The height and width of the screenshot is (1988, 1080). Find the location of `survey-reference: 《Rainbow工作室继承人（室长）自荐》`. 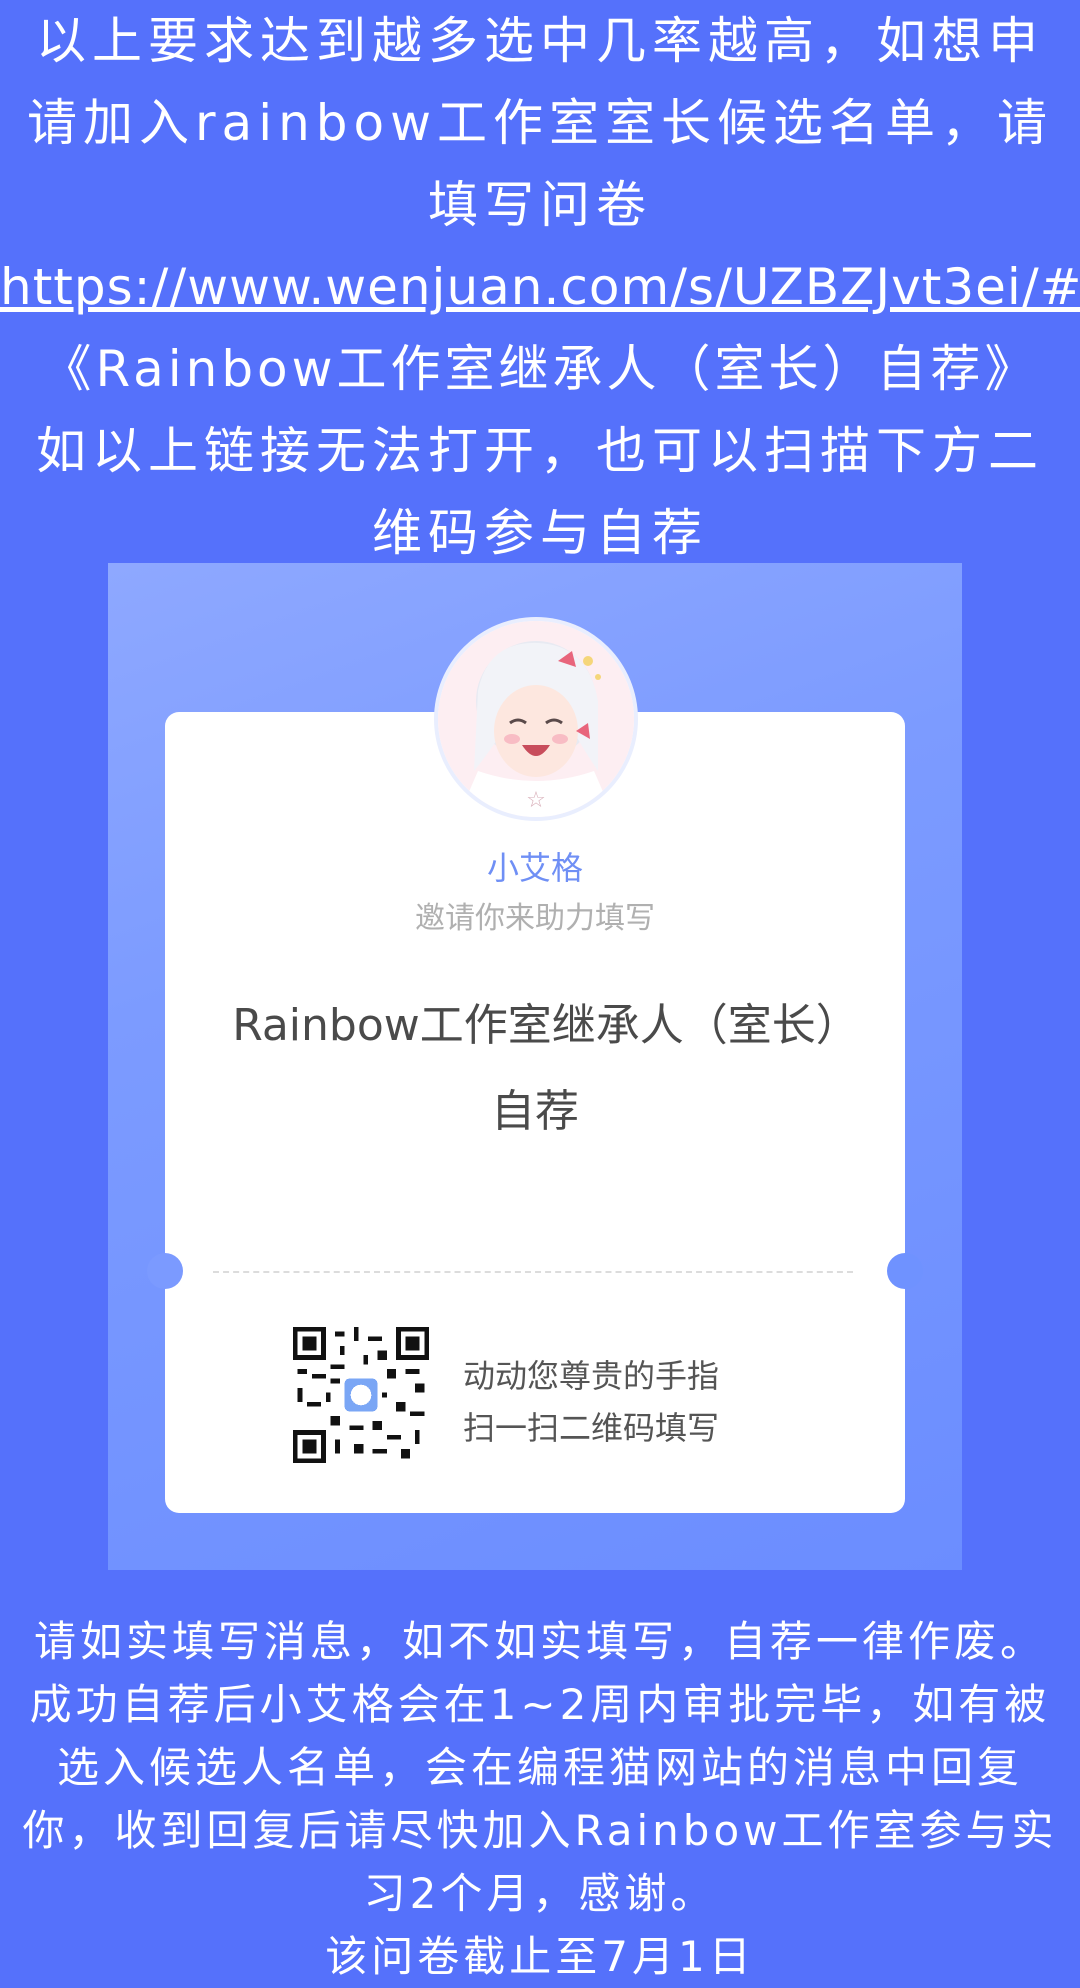

survey-reference: 《Rainbow工作室继承人（室长）自荐》 is located at coordinates (540, 369).